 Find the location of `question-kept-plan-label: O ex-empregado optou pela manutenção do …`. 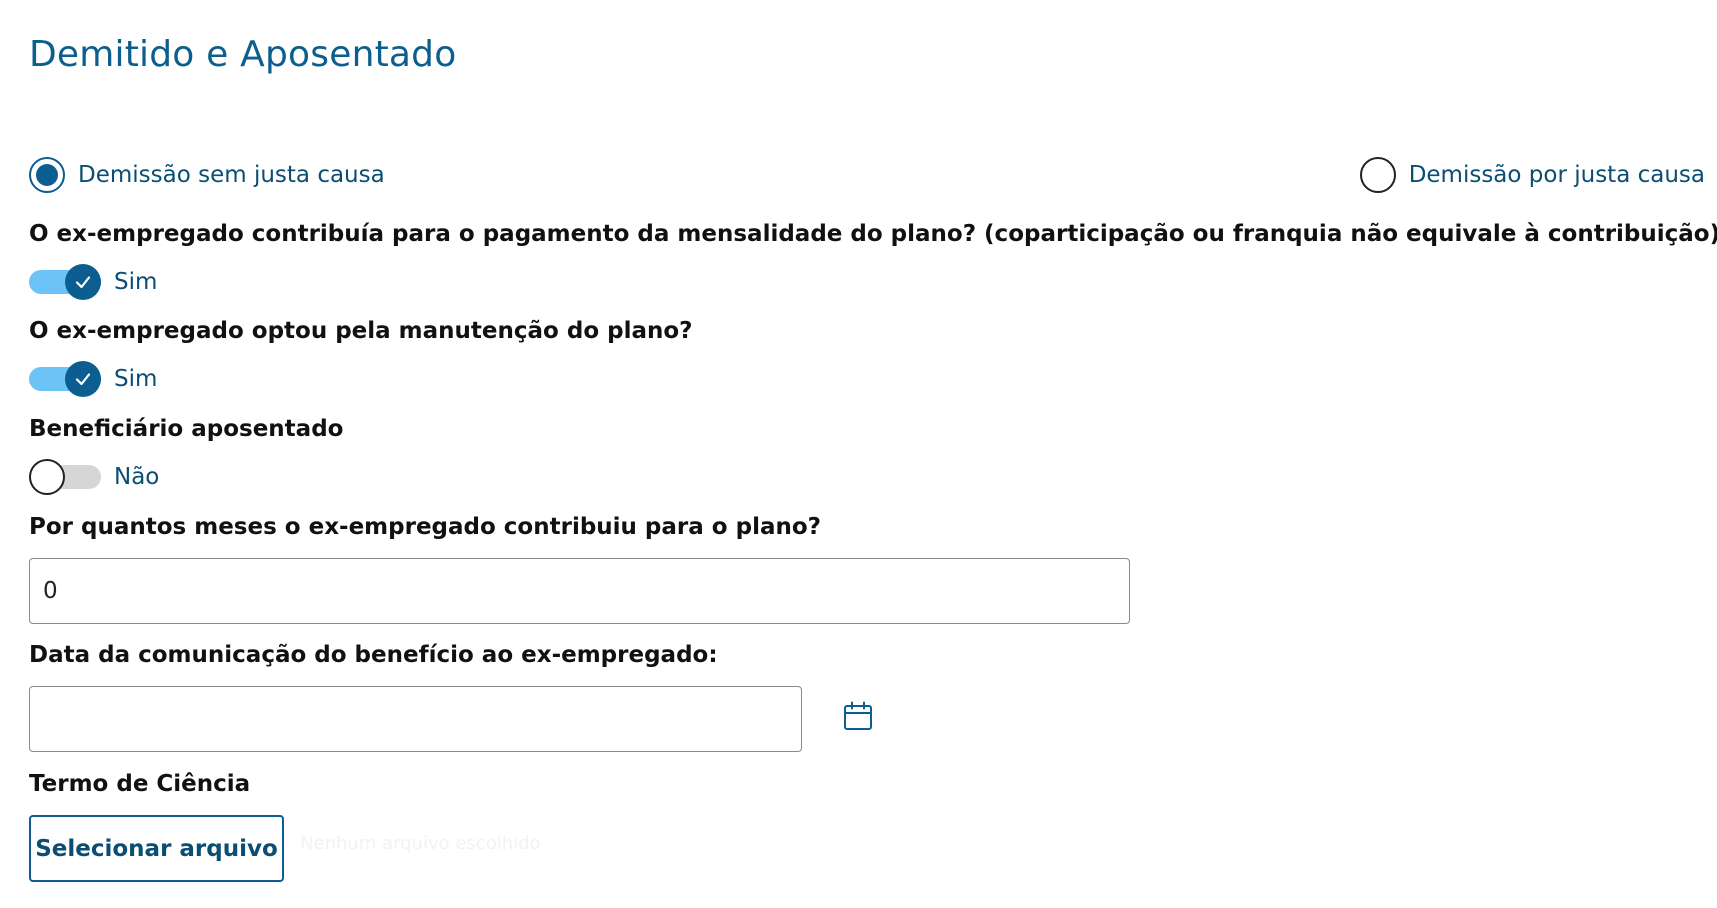

question-kept-plan-label: O ex-empregado optou pela manutenção do … is located at coordinates (361, 331).